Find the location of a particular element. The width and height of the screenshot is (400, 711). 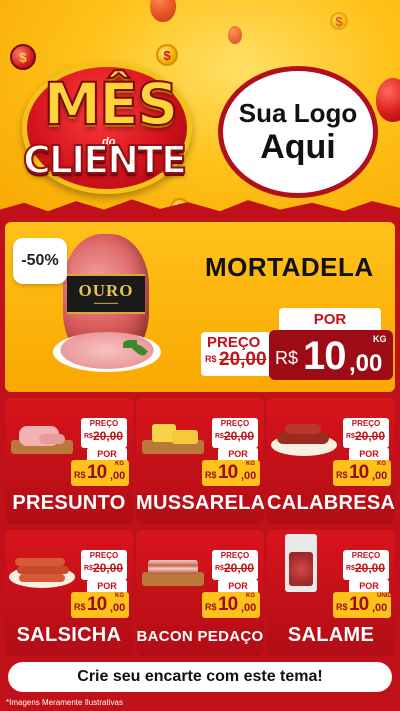

cta-banner: Crie seu encarte com este tema! is located at coordinates (200, 677).